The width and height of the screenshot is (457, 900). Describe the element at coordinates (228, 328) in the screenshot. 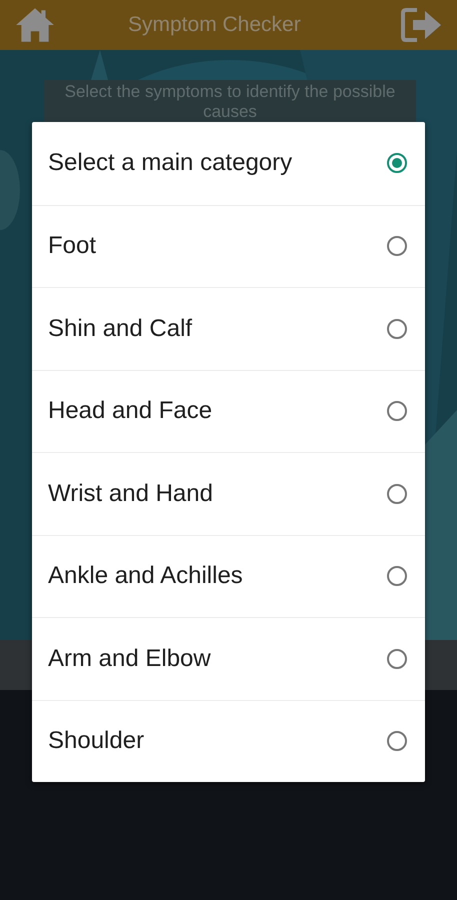

I see `category-option: Shin and Calf` at that location.